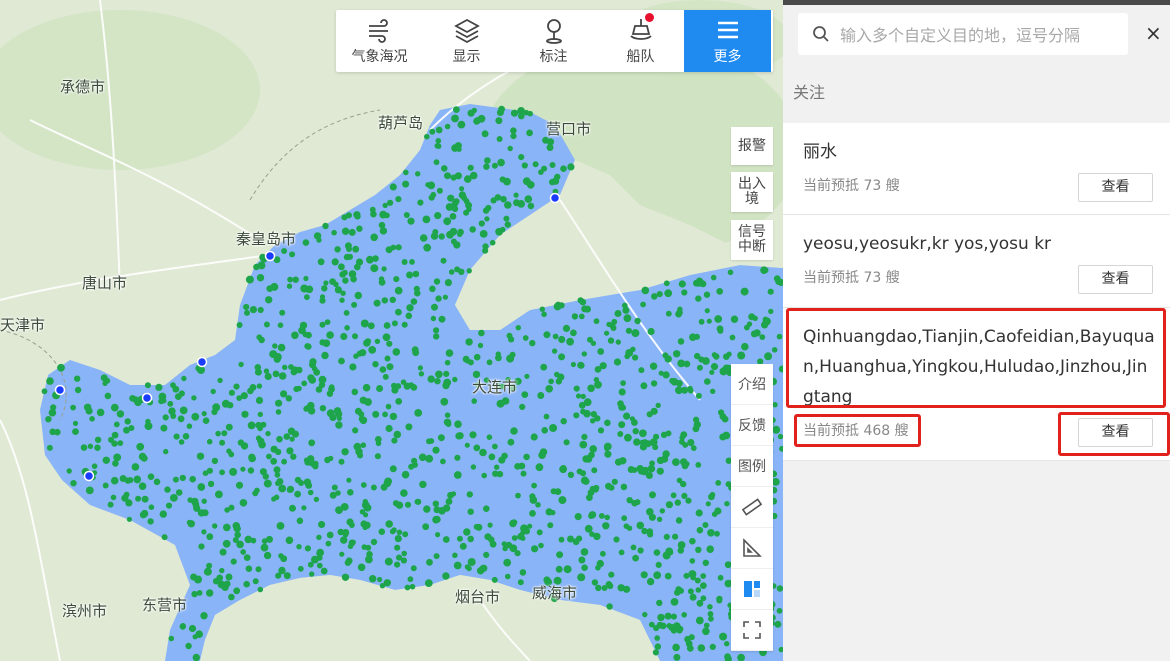  I want to click on destination-search-input, so click(980, 35).